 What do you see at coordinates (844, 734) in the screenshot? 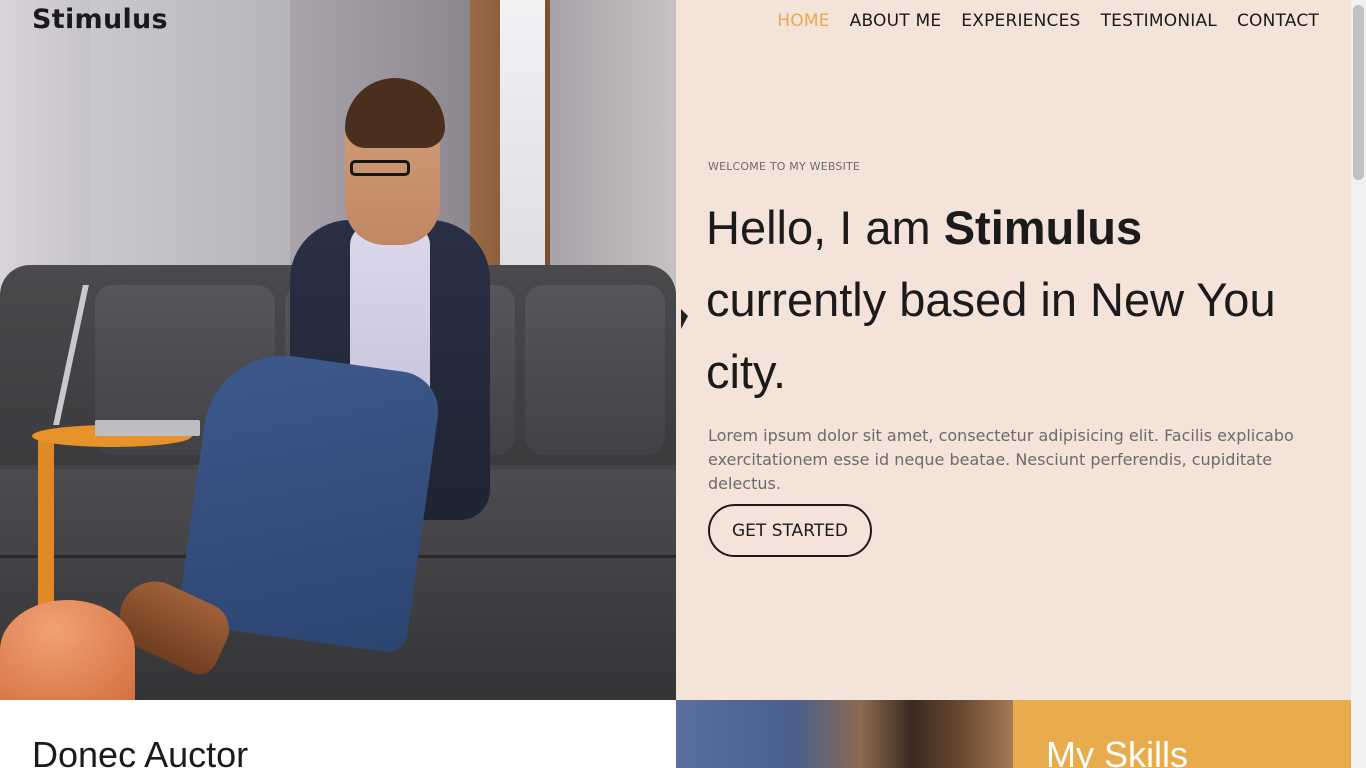
I see `section-photo` at bounding box center [844, 734].